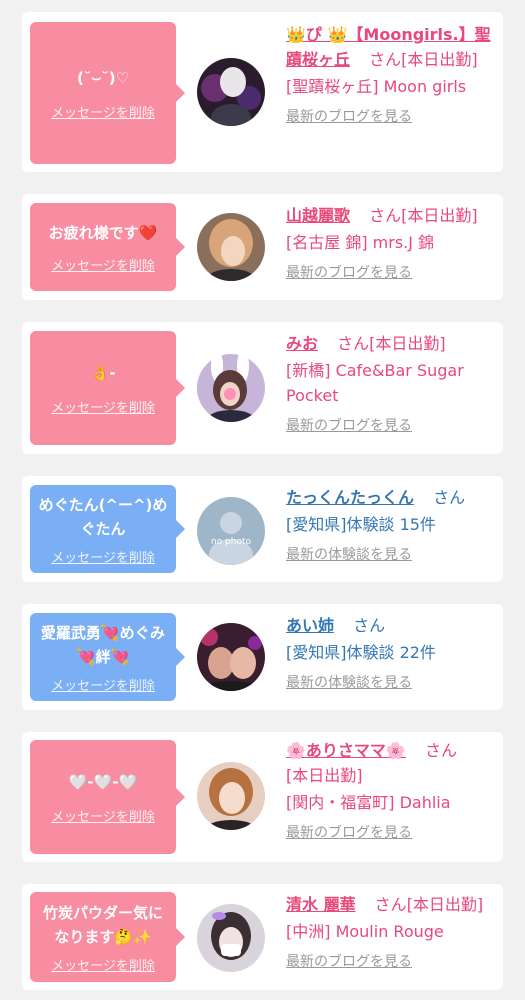  I want to click on shop-text: [名古屋 錦] mrs.J 錦, so click(360, 242).